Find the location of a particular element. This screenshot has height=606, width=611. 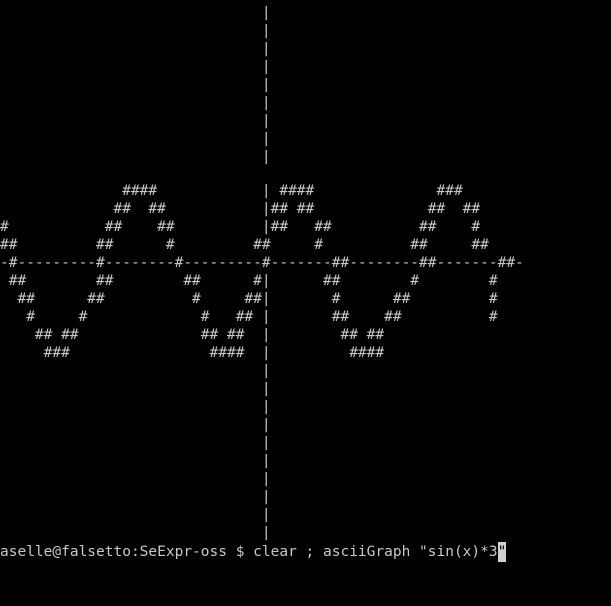

graph-line: # ## ## |## ## ## # is located at coordinates (240, 227).